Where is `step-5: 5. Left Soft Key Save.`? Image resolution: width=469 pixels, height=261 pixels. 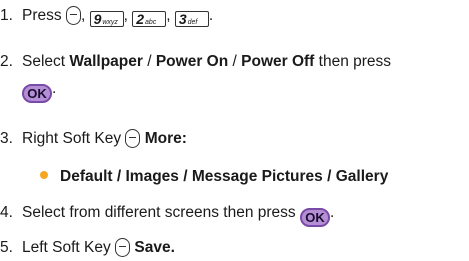 step-5: 5. Left Soft Key Save. is located at coordinates (87, 248).